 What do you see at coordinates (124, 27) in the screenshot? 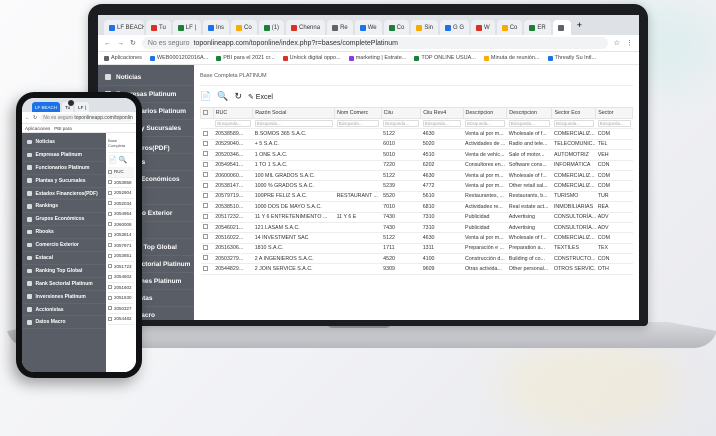
I see `browser-tab: LF BEACH` at bounding box center [124, 27].